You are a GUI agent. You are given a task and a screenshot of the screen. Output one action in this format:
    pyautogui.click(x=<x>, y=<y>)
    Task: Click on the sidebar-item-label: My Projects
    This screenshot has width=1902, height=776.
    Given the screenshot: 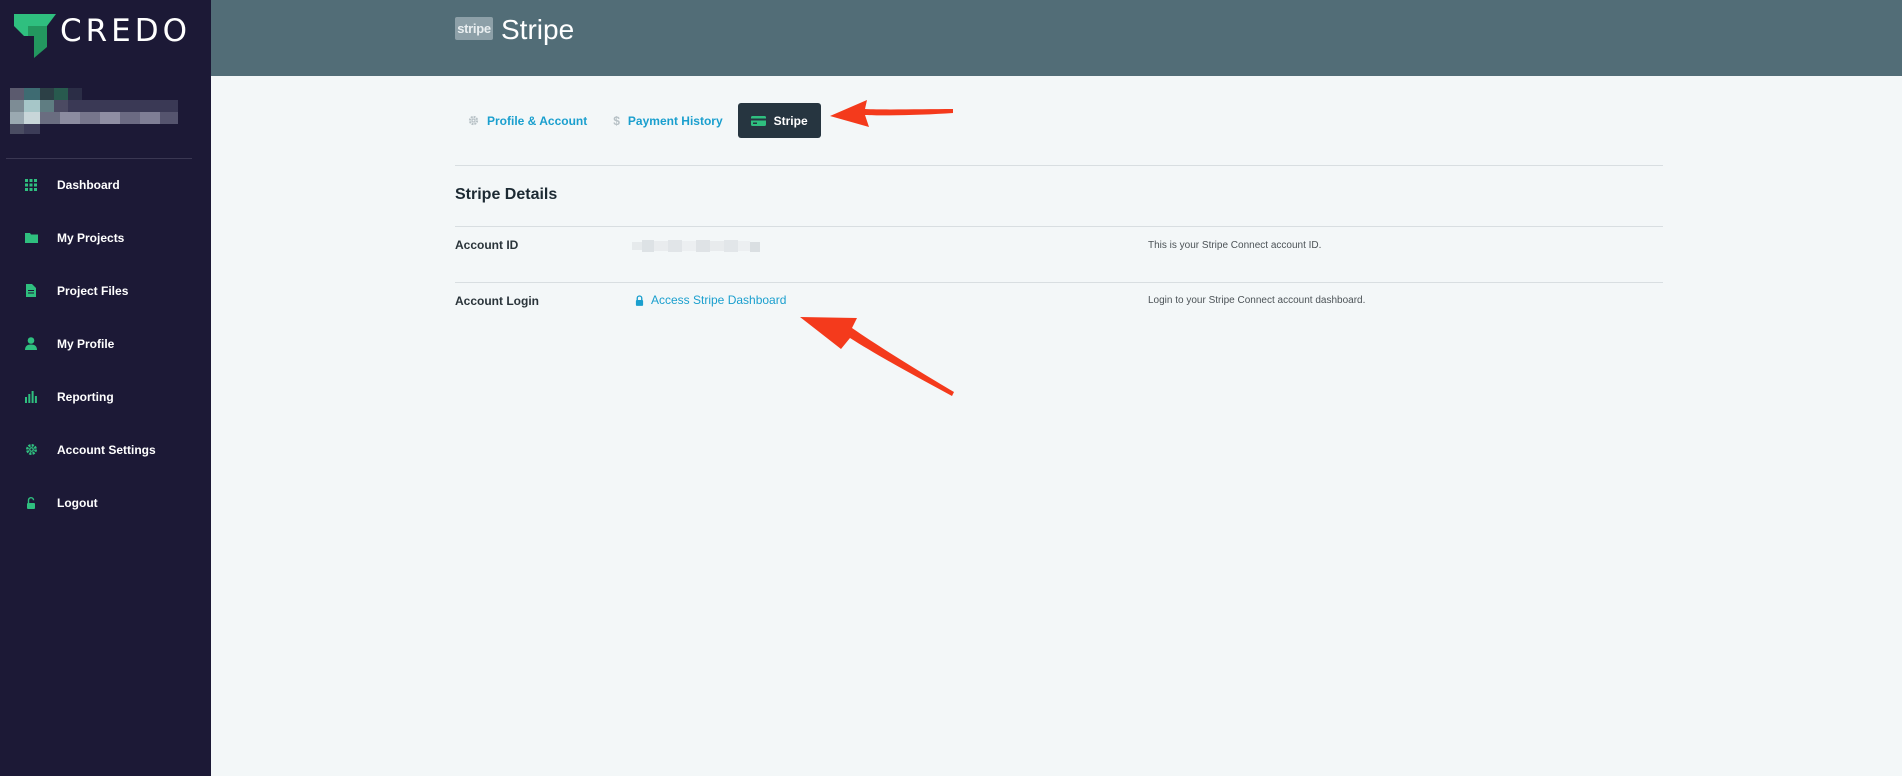 What is the action you would take?
    pyautogui.click(x=91, y=237)
    